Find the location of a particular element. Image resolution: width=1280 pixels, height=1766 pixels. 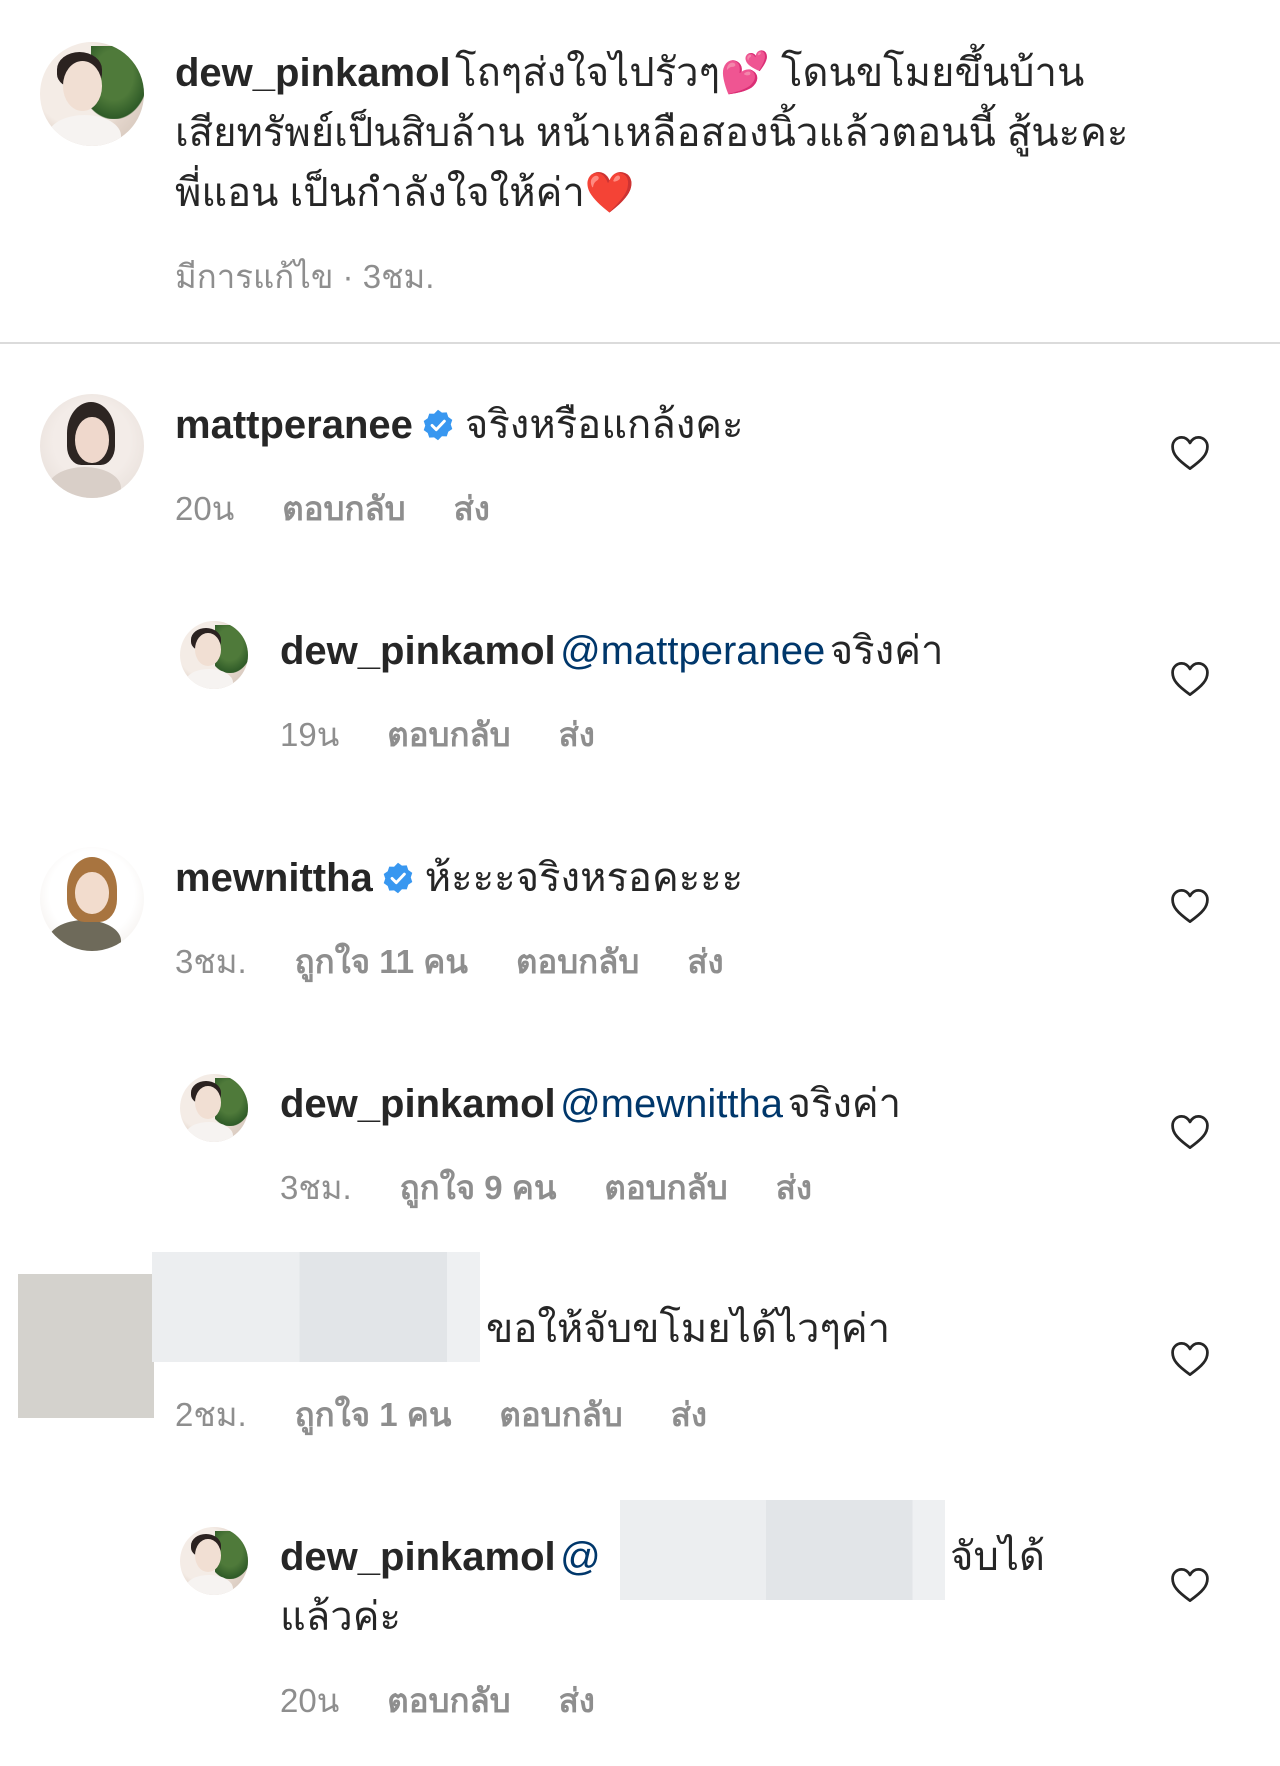

post-username: dew_pinkamol is located at coordinates (313, 73).